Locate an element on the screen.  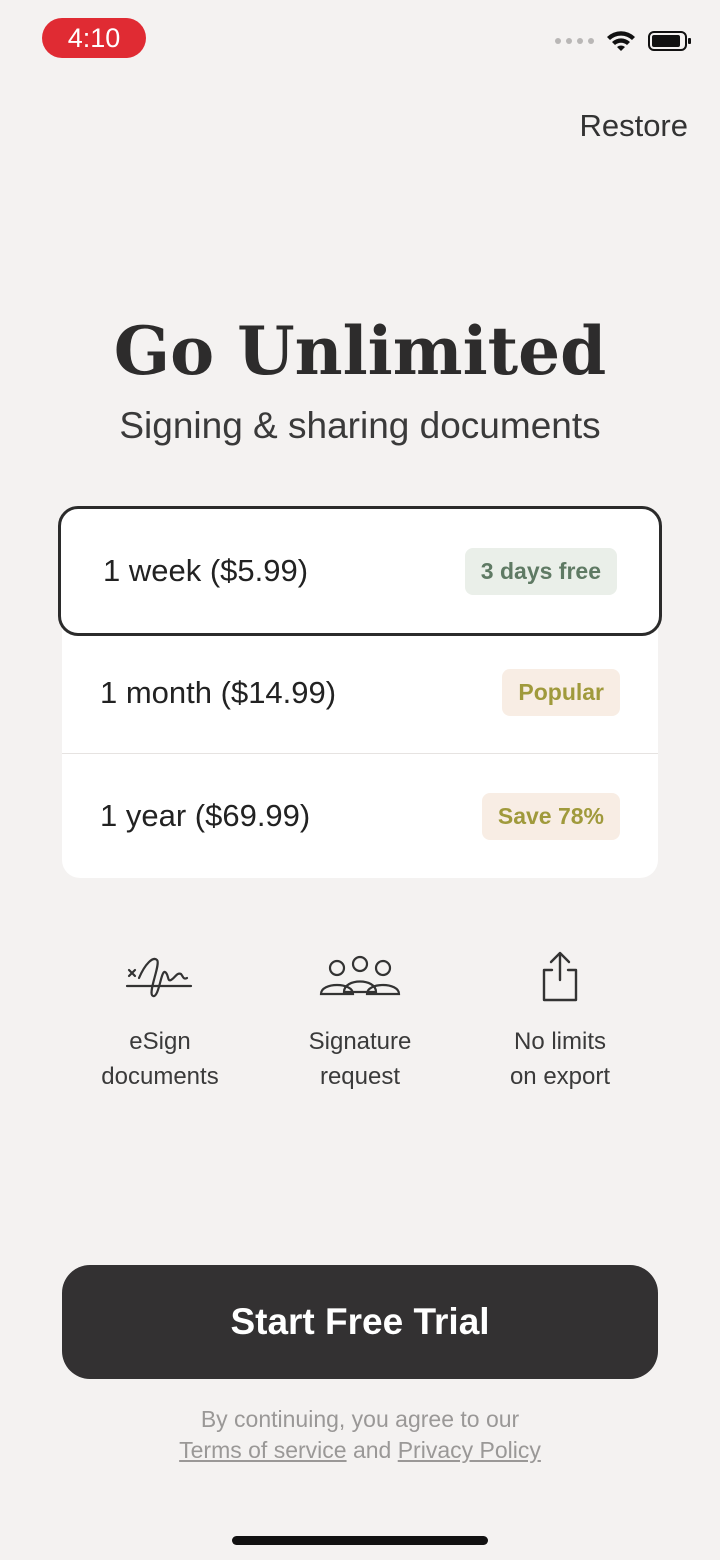
status-time: 4:10 is located at coordinates (94, 38).